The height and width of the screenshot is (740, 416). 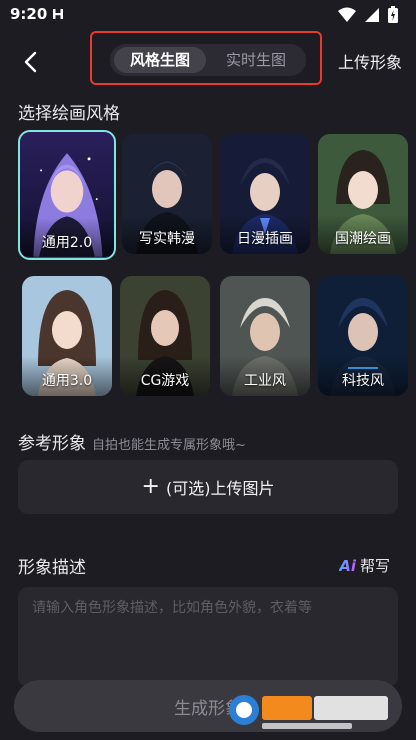 I want to click on ai-write-button: Ai 帮写, so click(x=364, y=565).